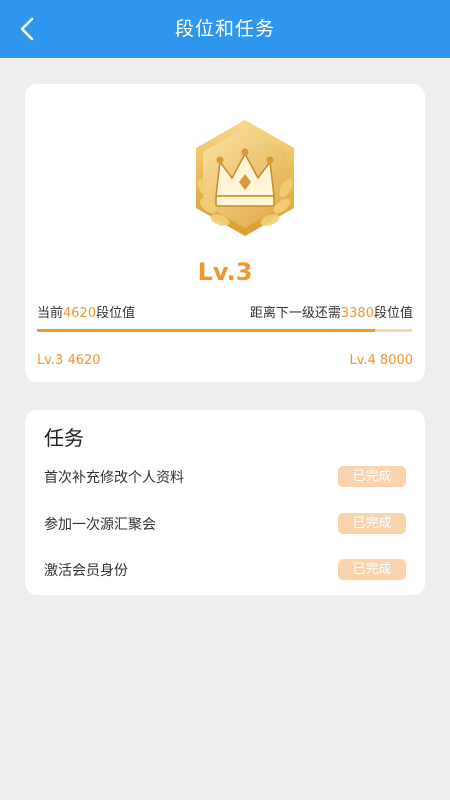 The height and width of the screenshot is (800, 450). Describe the element at coordinates (114, 478) in the screenshot. I see `task-label: 首次补充修改个人资料` at that location.